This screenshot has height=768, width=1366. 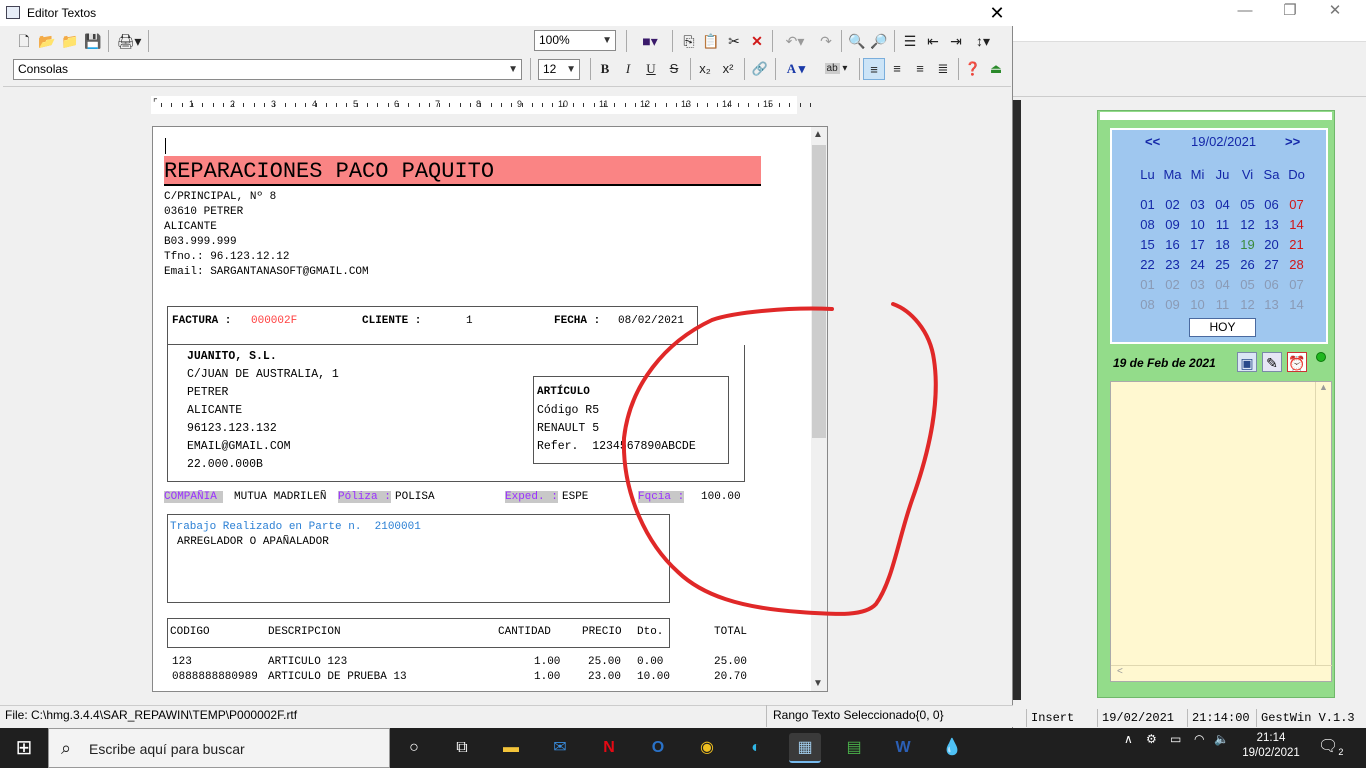 What do you see at coordinates (575, 40) in the screenshot?
I see `zoom-select: 100% ▼` at bounding box center [575, 40].